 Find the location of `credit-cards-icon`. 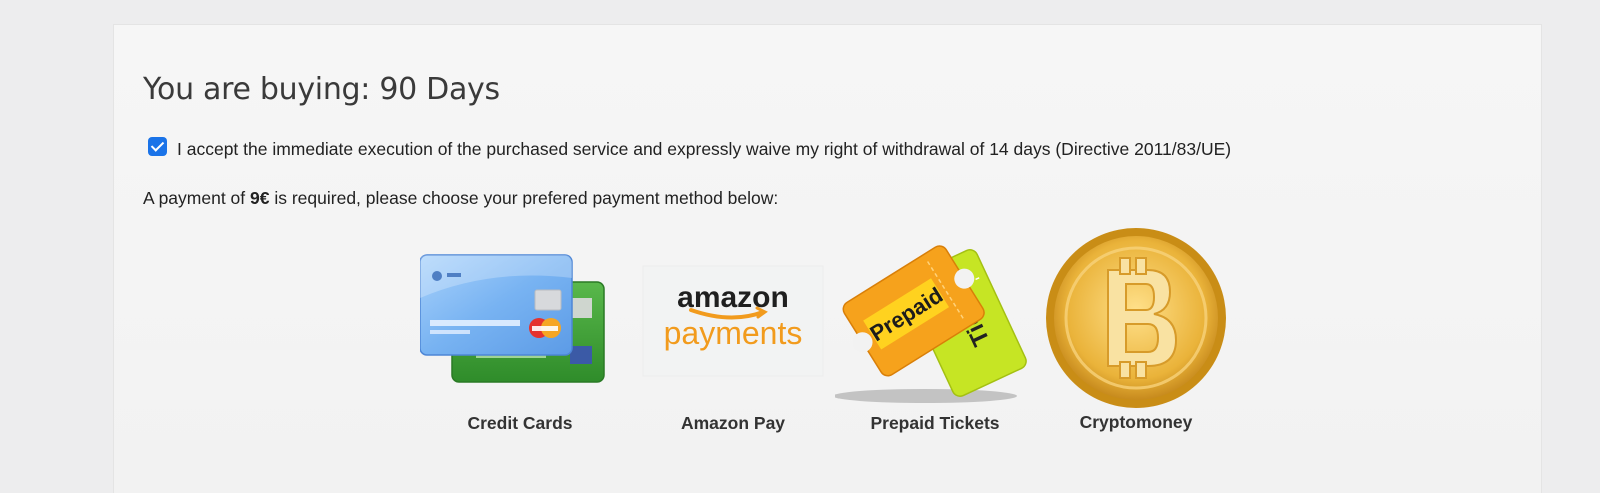

credit-cards-icon is located at coordinates (512, 318).